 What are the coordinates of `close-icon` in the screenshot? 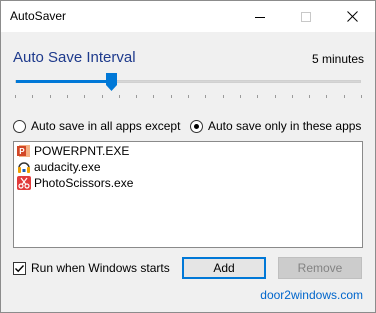 It's located at (352, 16).